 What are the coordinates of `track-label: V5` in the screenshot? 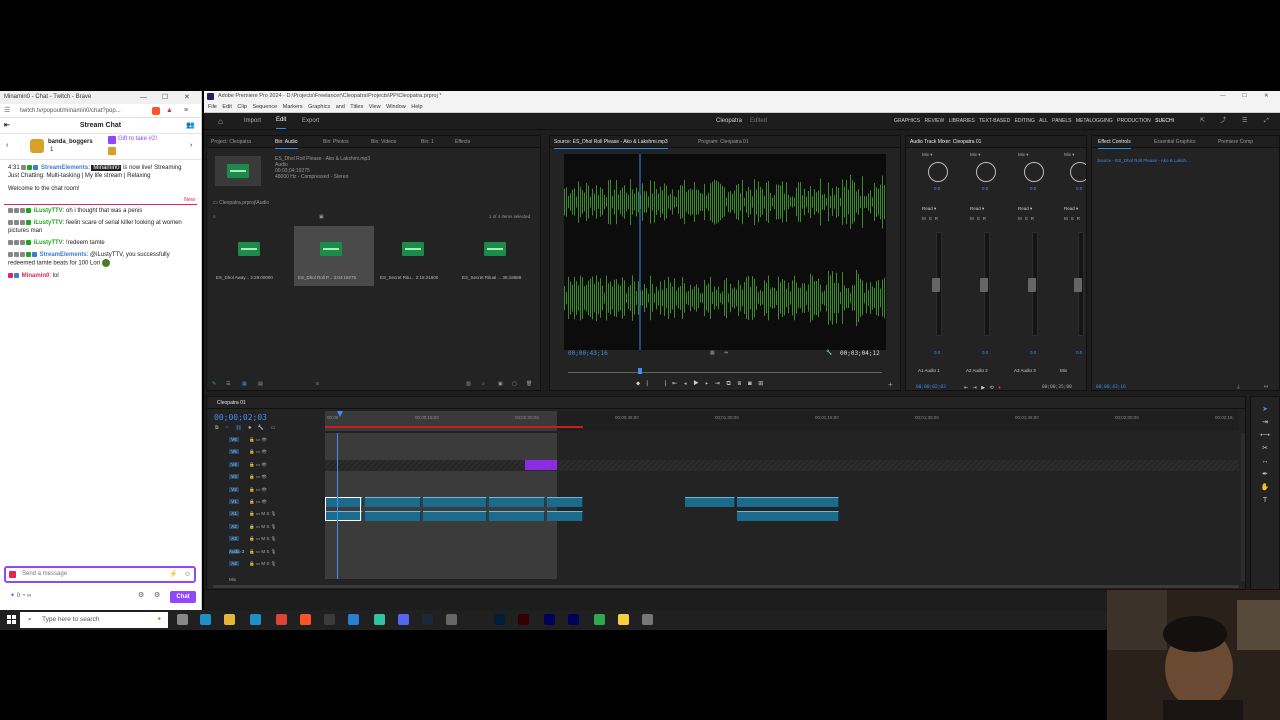 It's located at (234, 452).